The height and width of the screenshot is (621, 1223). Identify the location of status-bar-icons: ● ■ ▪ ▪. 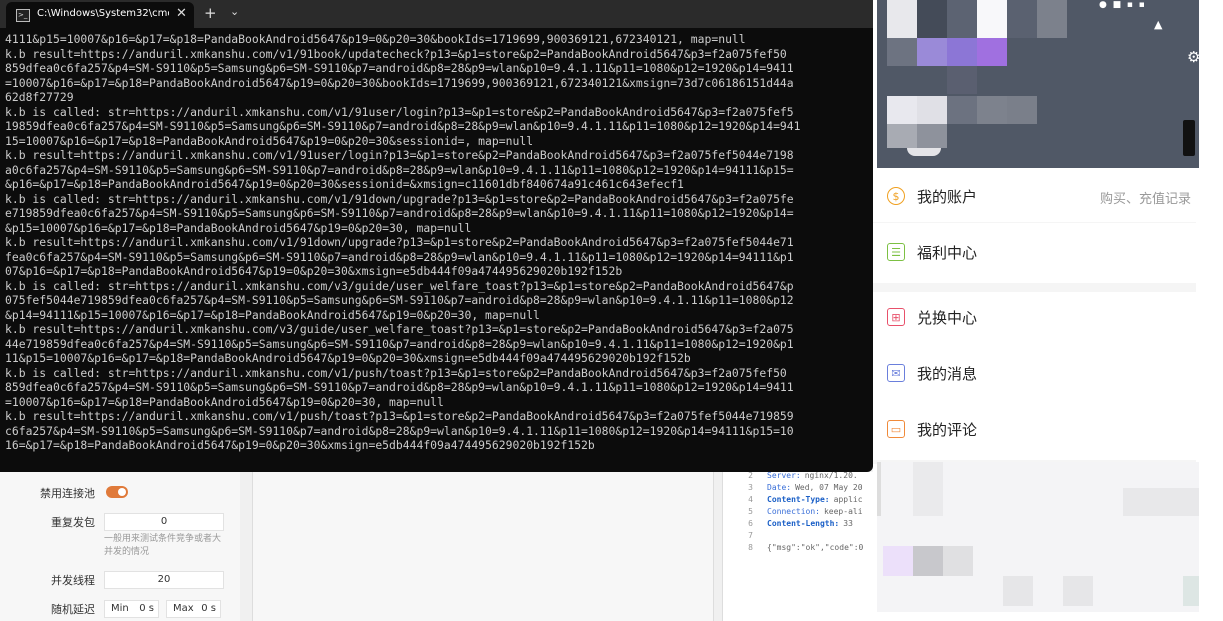
(1122, 5).